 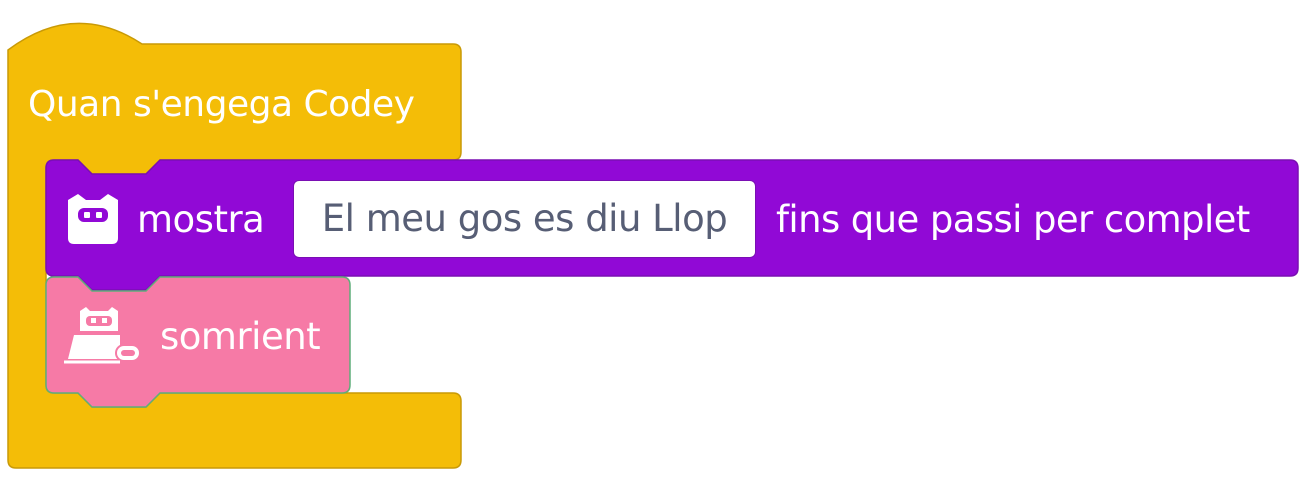 I want to click on hat-block-label: Quan s'engega Codey, so click(x=221, y=104).